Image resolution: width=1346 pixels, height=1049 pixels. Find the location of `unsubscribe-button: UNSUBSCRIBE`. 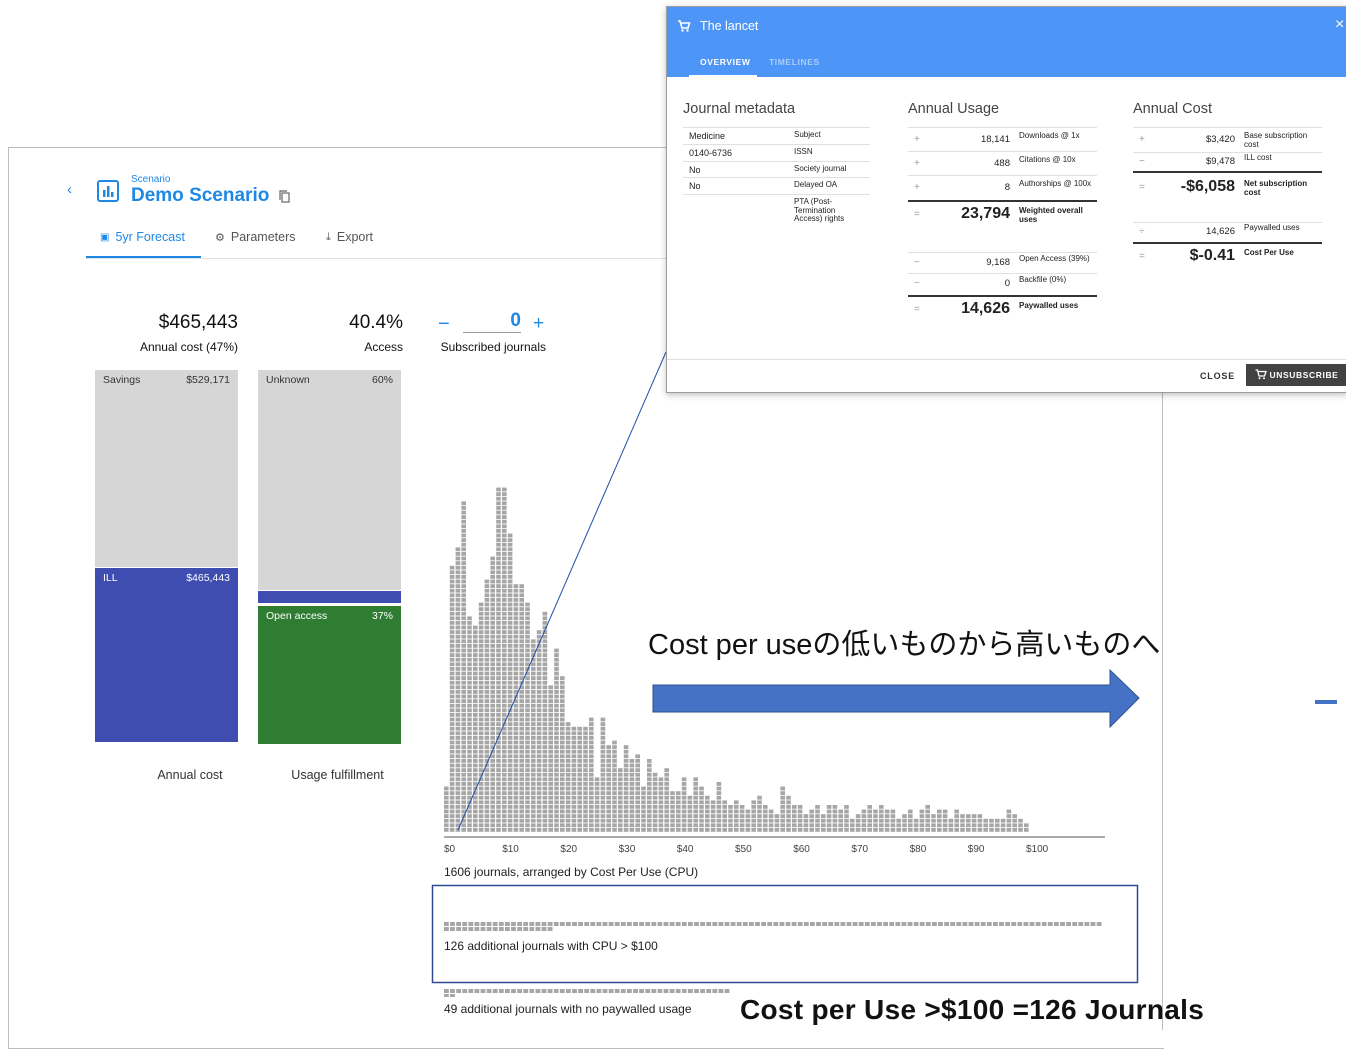

unsubscribe-button: UNSUBSCRIBE is located at coordinates (1296, 375).